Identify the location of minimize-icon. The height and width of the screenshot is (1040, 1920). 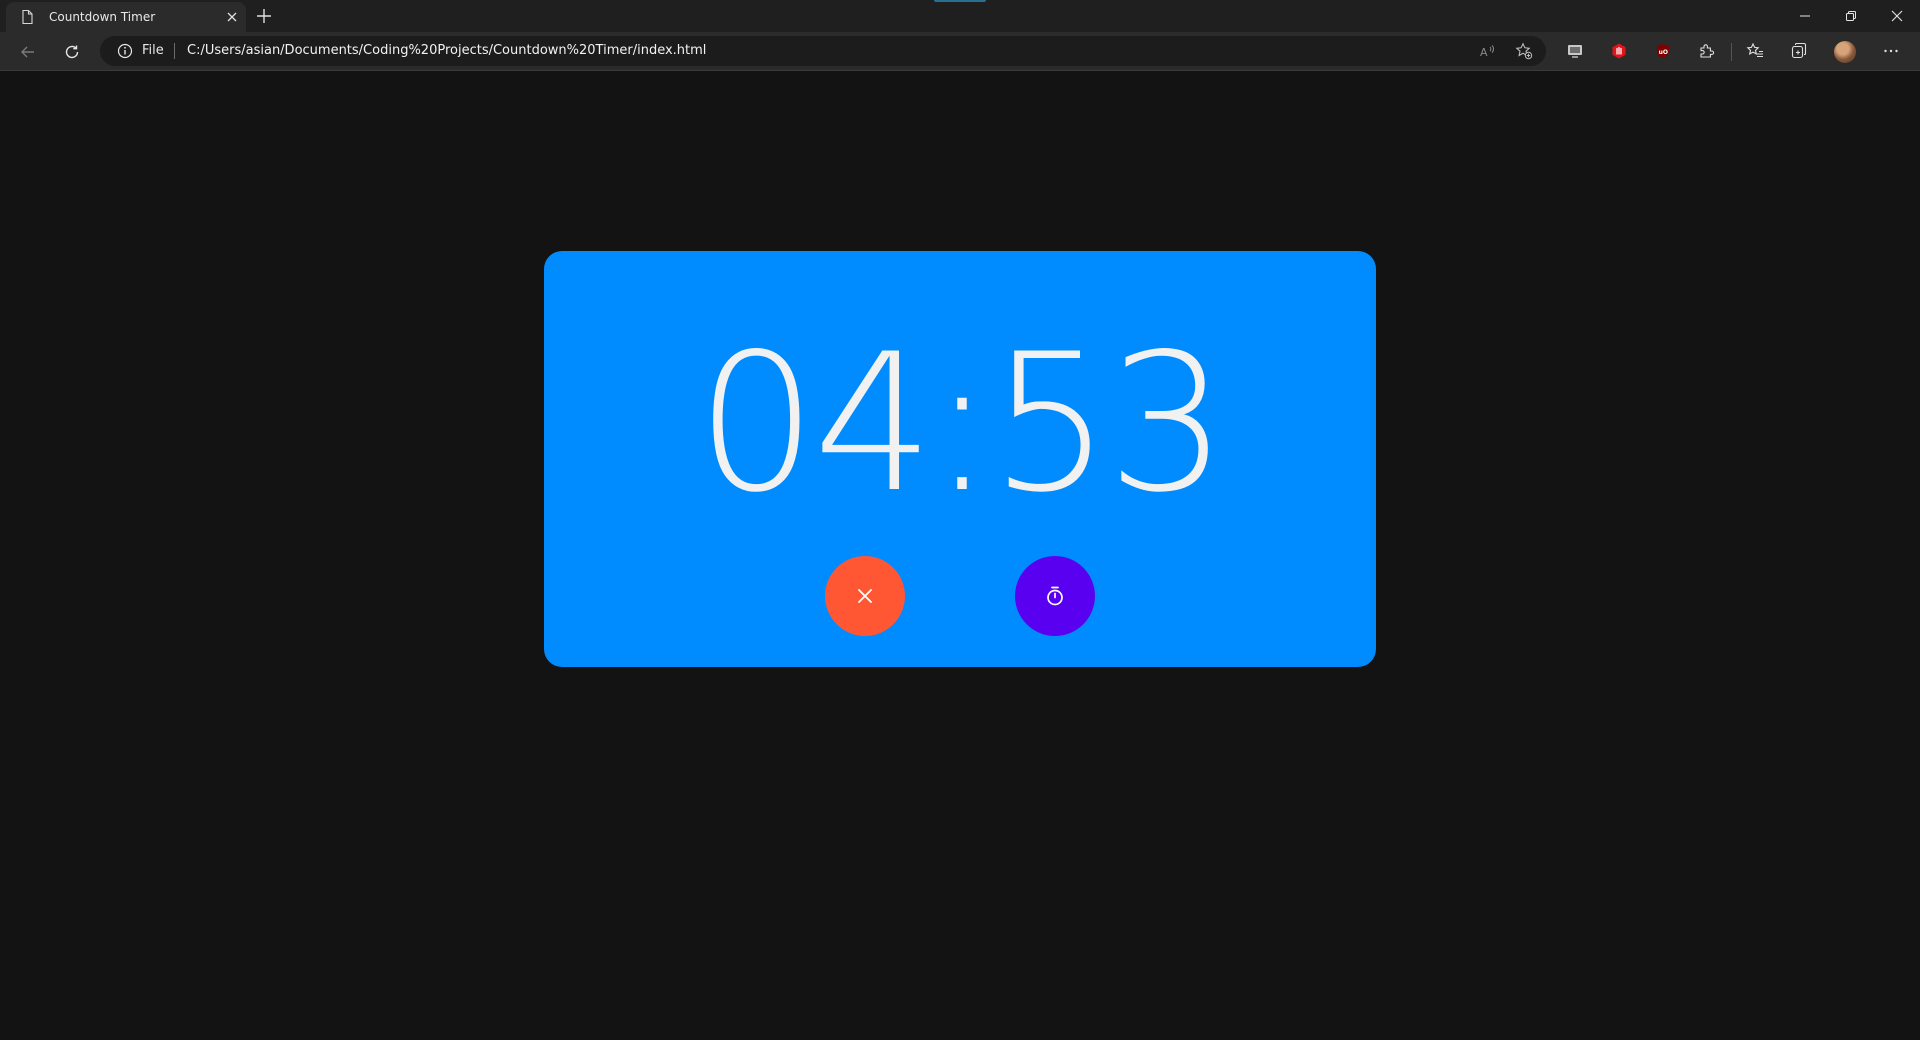
(1805, 16).